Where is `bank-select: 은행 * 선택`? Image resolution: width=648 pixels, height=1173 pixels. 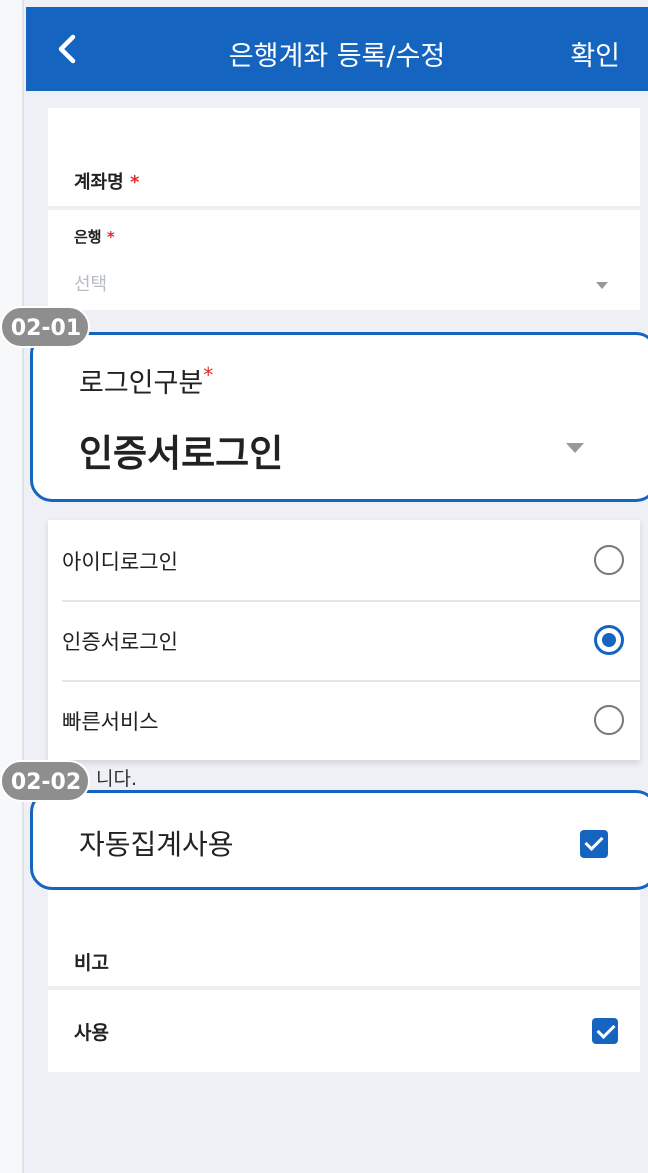
bank-select: 은행 * 선택 is located at coordinates (344, 260).